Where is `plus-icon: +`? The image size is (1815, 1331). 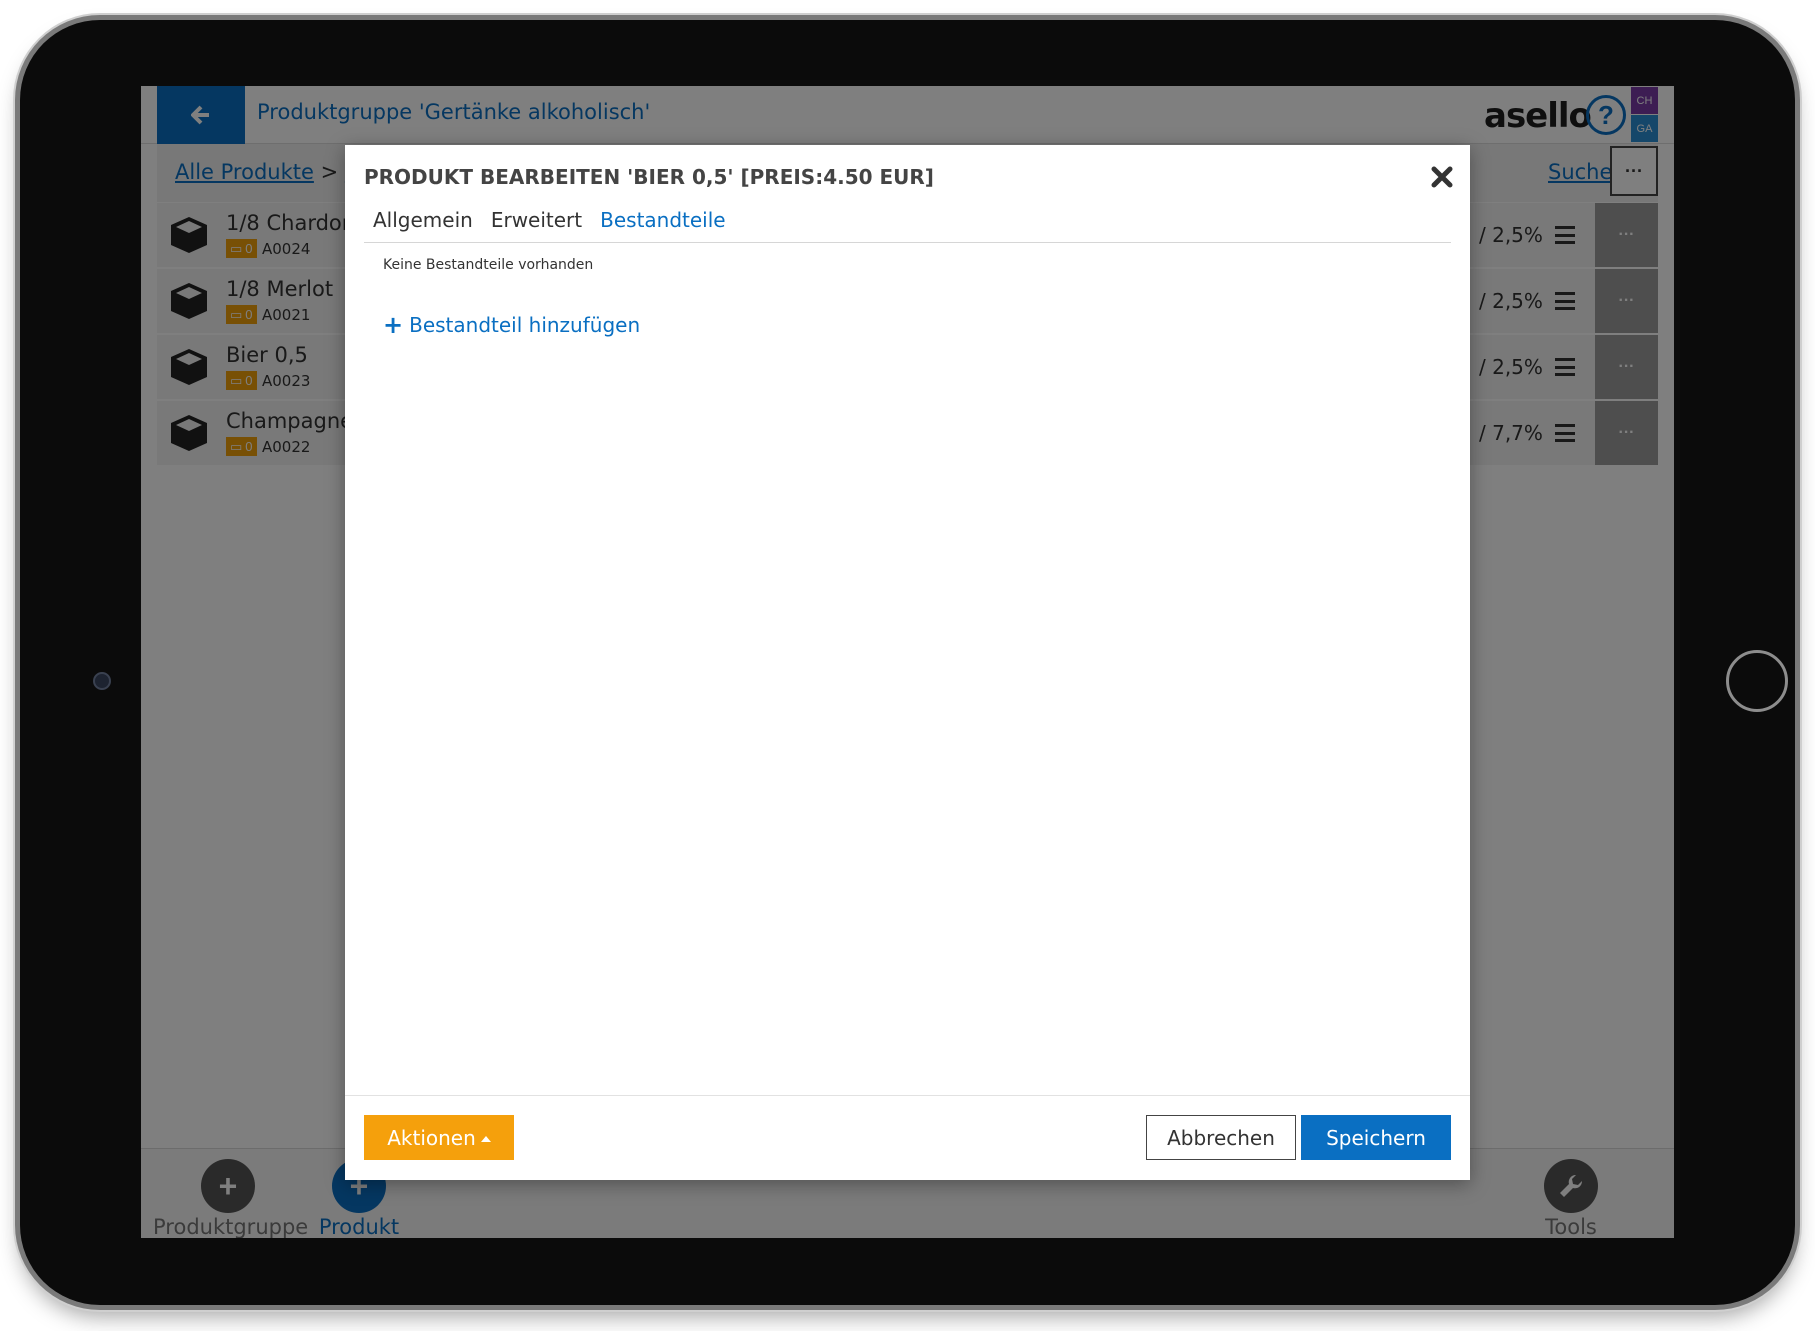 plus-icon: + is located at coordinates (393, 325).